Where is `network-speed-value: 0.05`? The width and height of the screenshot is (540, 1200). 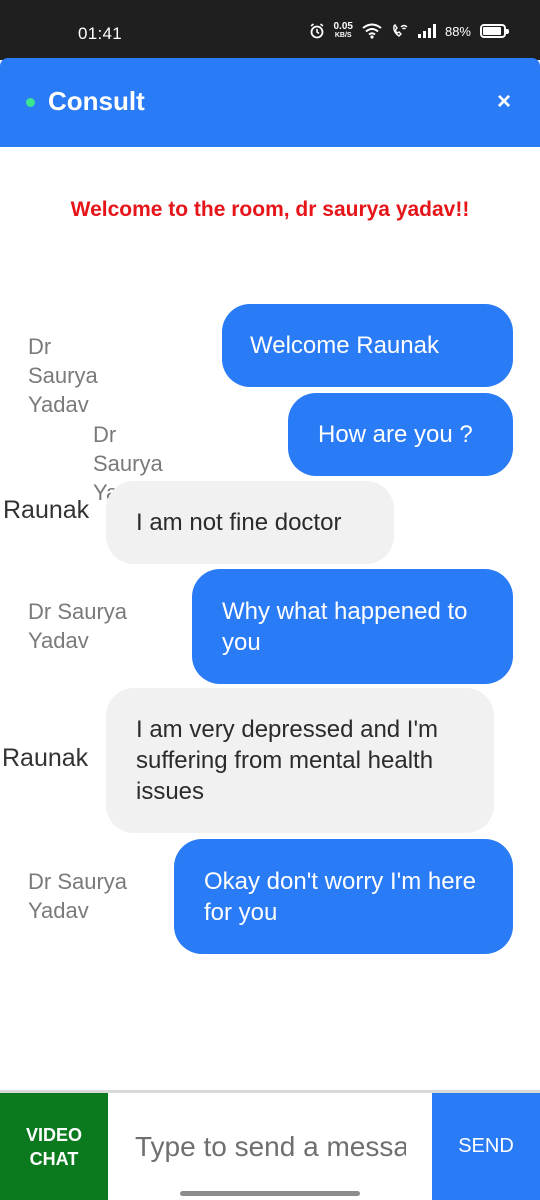 network-speed-value: 0.05 is located at coordinates (343, 26).